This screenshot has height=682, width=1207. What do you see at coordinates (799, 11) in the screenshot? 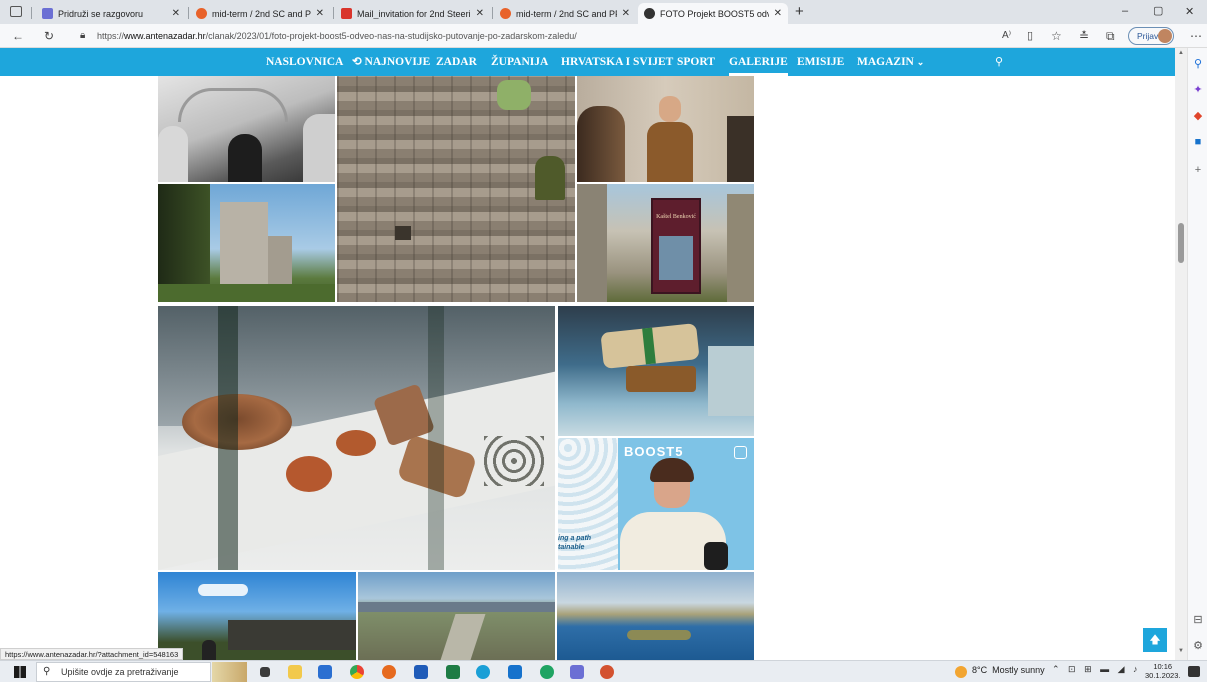
I see `new-tab-button: +` at bounding box center [799, 11].